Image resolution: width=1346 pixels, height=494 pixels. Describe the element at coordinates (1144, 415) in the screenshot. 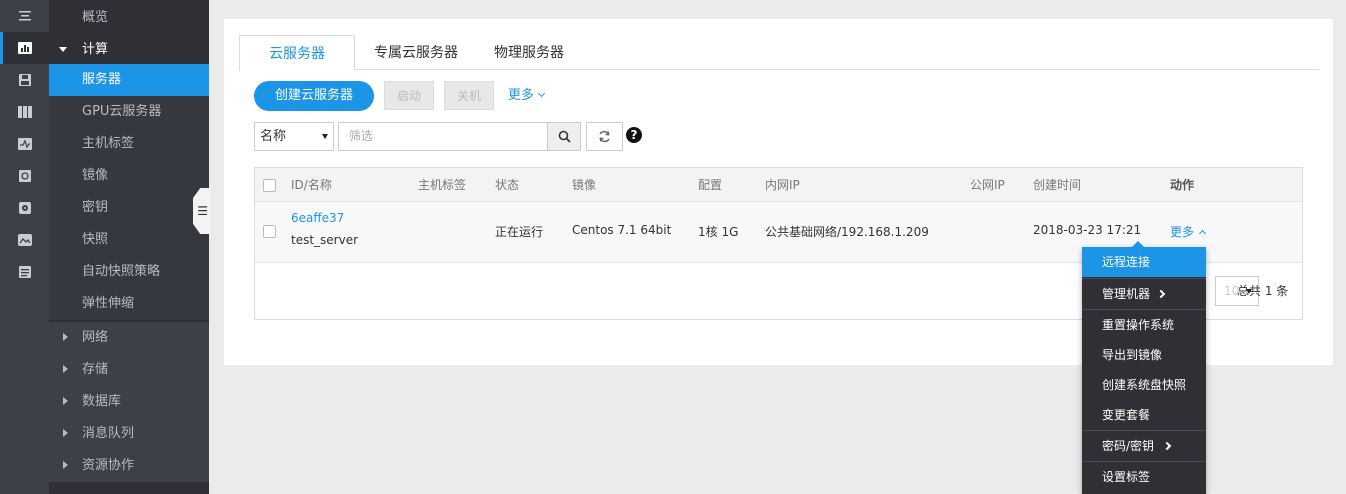

I see `menu-item-change-plan: 变更套餐` at that location.